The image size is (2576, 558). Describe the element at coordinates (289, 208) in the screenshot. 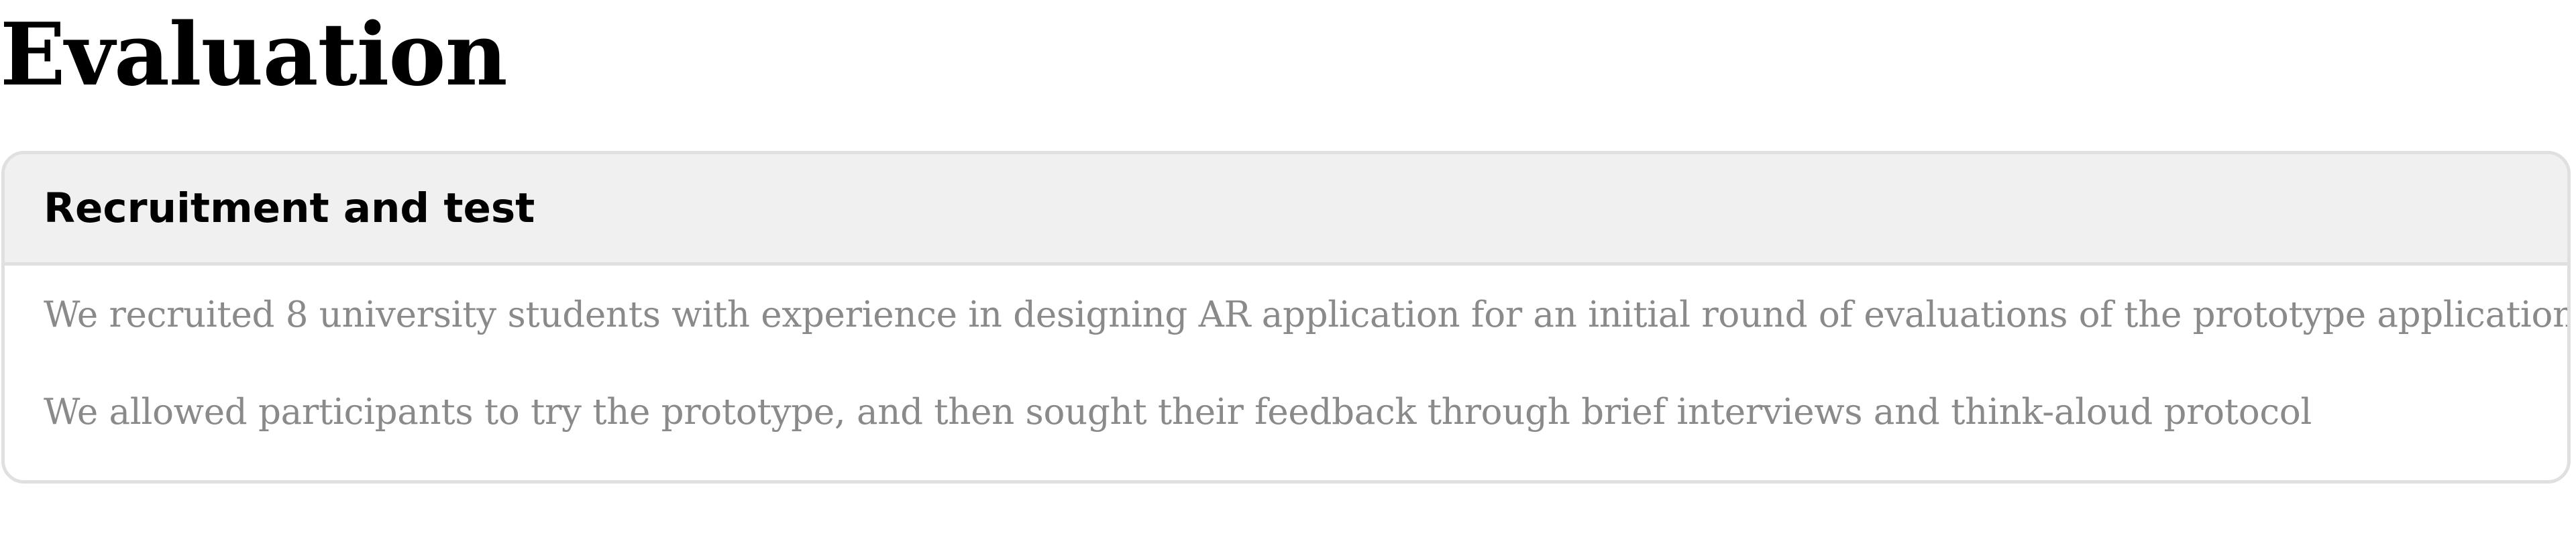

I see `card-header-title: Recruitment and test` at that location.